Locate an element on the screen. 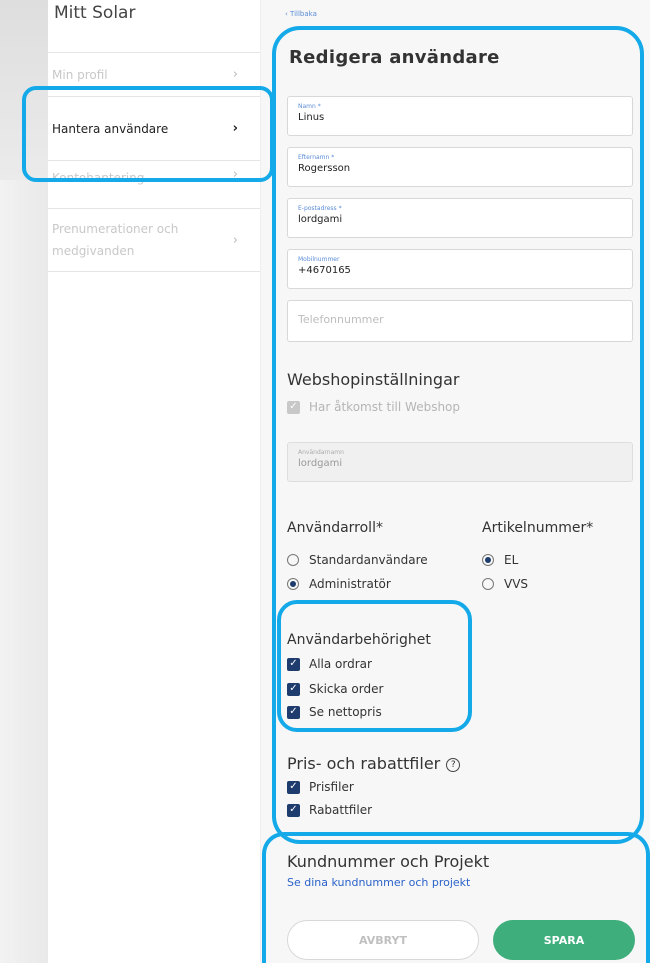 The image size is (650, 963). permission-net-price-checkbox: ✓ Se nettopris is located at coordinates (334, 712).